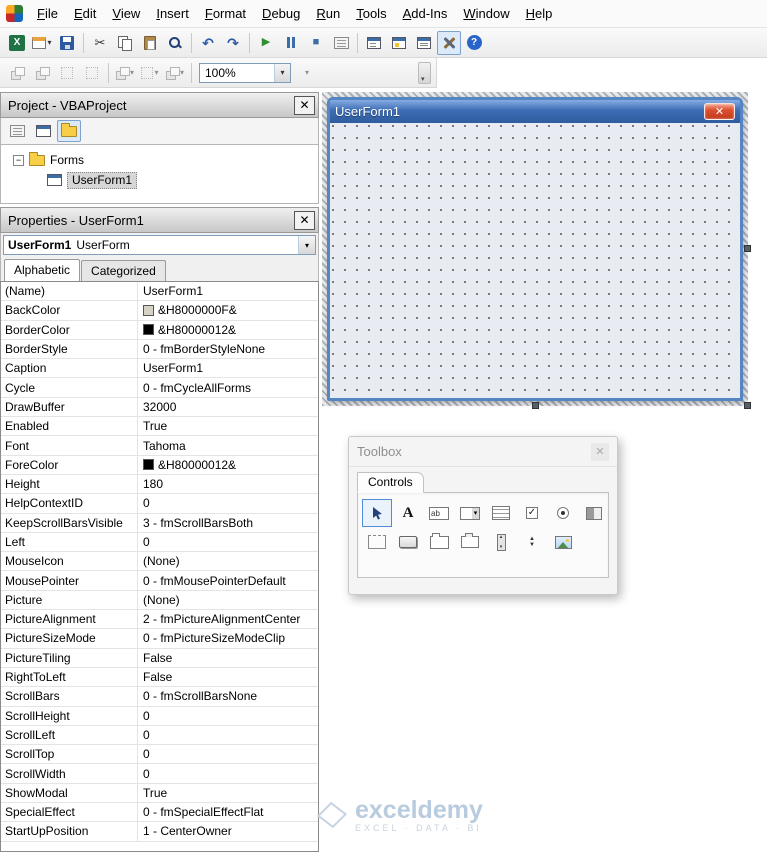 Image resolution: width=767 pixels, height=852 pixels. What do you see at coordinates (306, 245) in the screenshot?
I see `object-selector-dropdown-icon: ▾` at bounding box center [306, 245].